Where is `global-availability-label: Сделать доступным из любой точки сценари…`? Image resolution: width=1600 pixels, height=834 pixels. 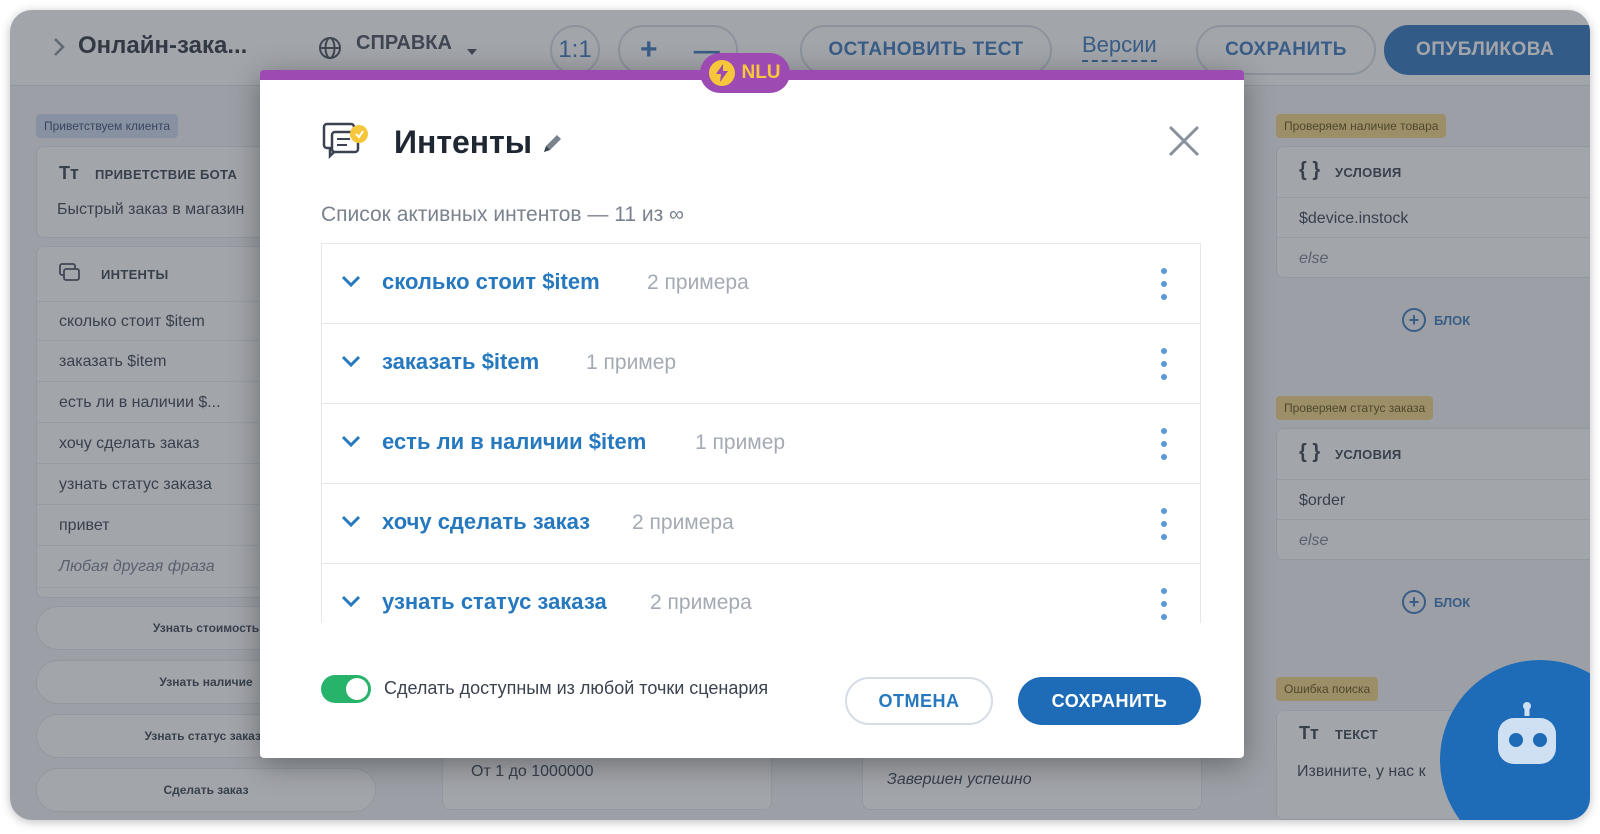
global-availability-label: Сделать доступным из любой точки сценари… is located at coordinates (576, 688).